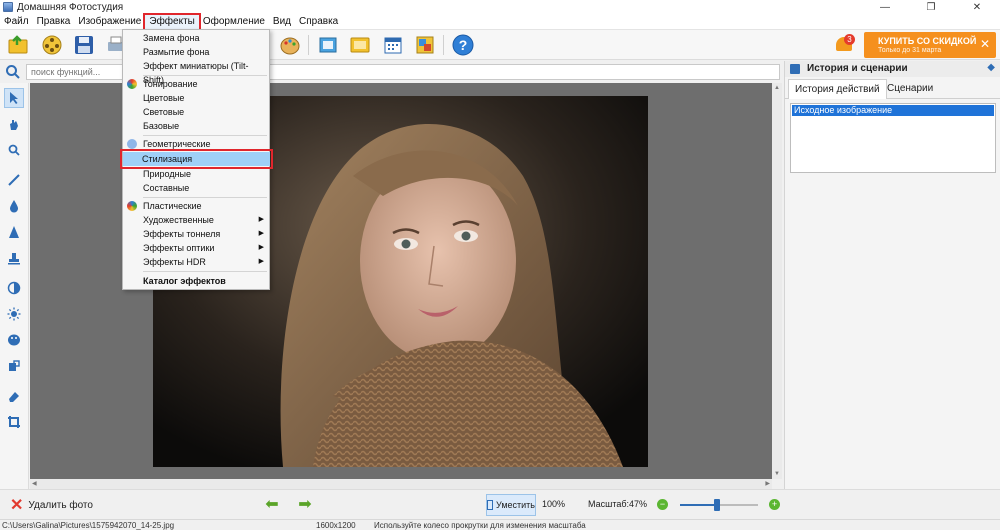  I want to click on previous-photo-icon: ⬅, so click(272, 505).